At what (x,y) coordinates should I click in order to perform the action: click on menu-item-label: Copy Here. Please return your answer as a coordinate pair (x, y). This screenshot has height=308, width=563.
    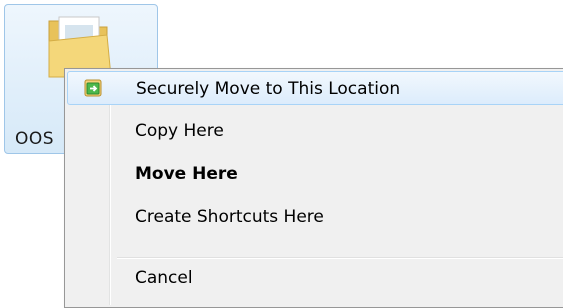
    Looking at the image, I should click on (179, 131).